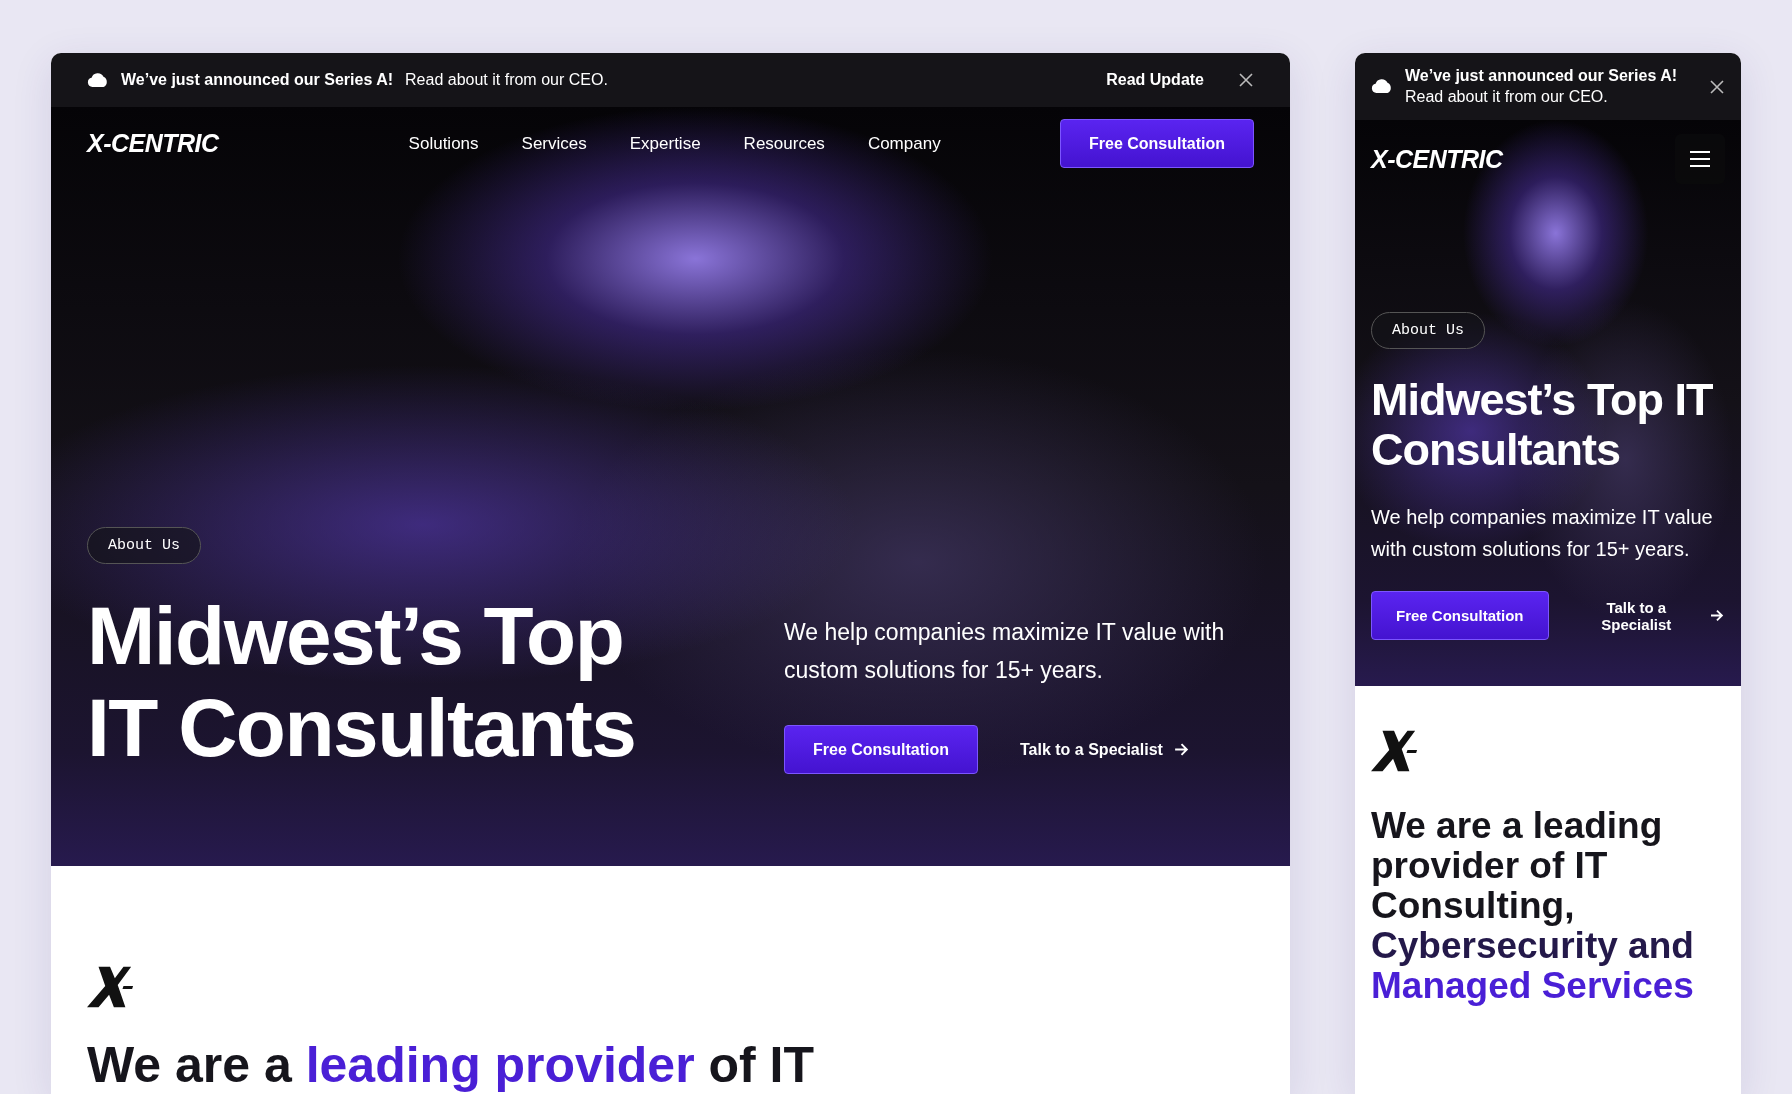 This screenshot has height=1094, width=1792. Describe the element at coordinates (443, 143) in the screenshot. I see `nav-link: Solutions` at that location.